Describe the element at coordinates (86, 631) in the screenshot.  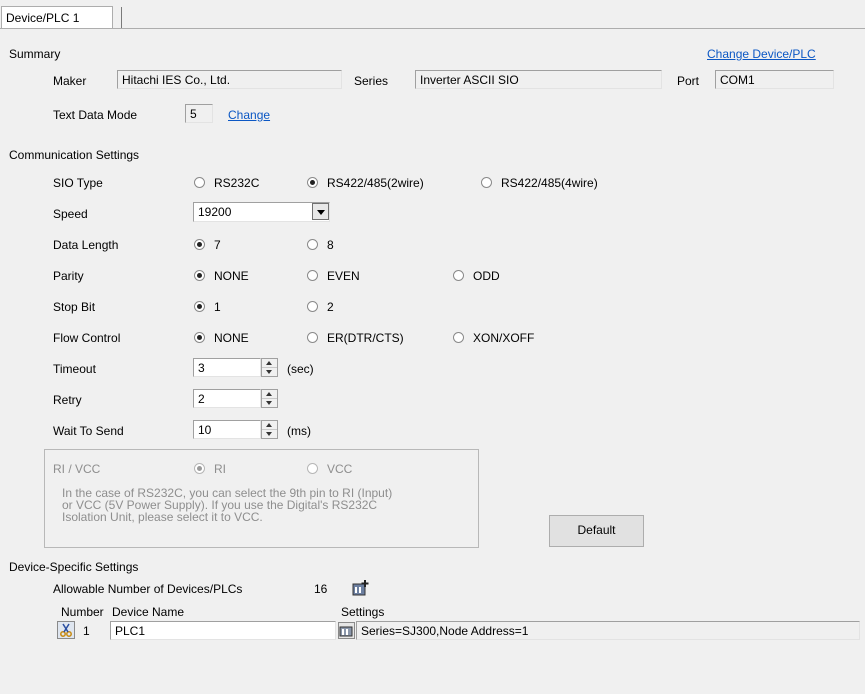
I see `device-row-number: 1` at that location.